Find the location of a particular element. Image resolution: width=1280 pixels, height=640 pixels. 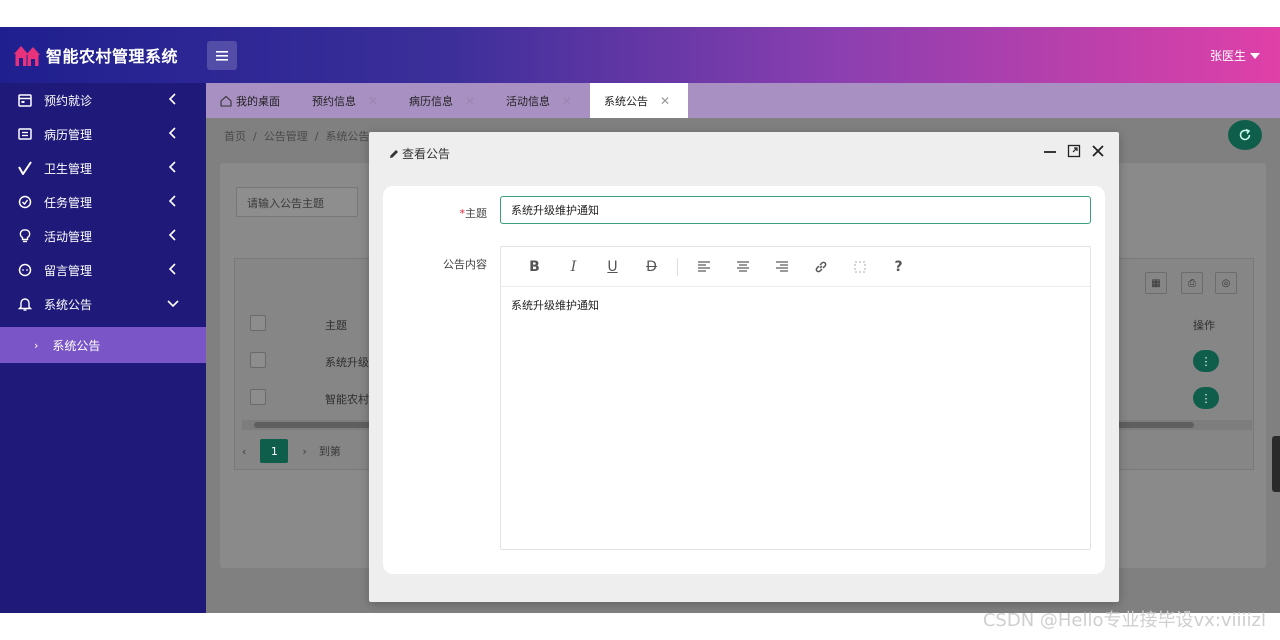

refresh-icon is located at coordinates (1245, 134).